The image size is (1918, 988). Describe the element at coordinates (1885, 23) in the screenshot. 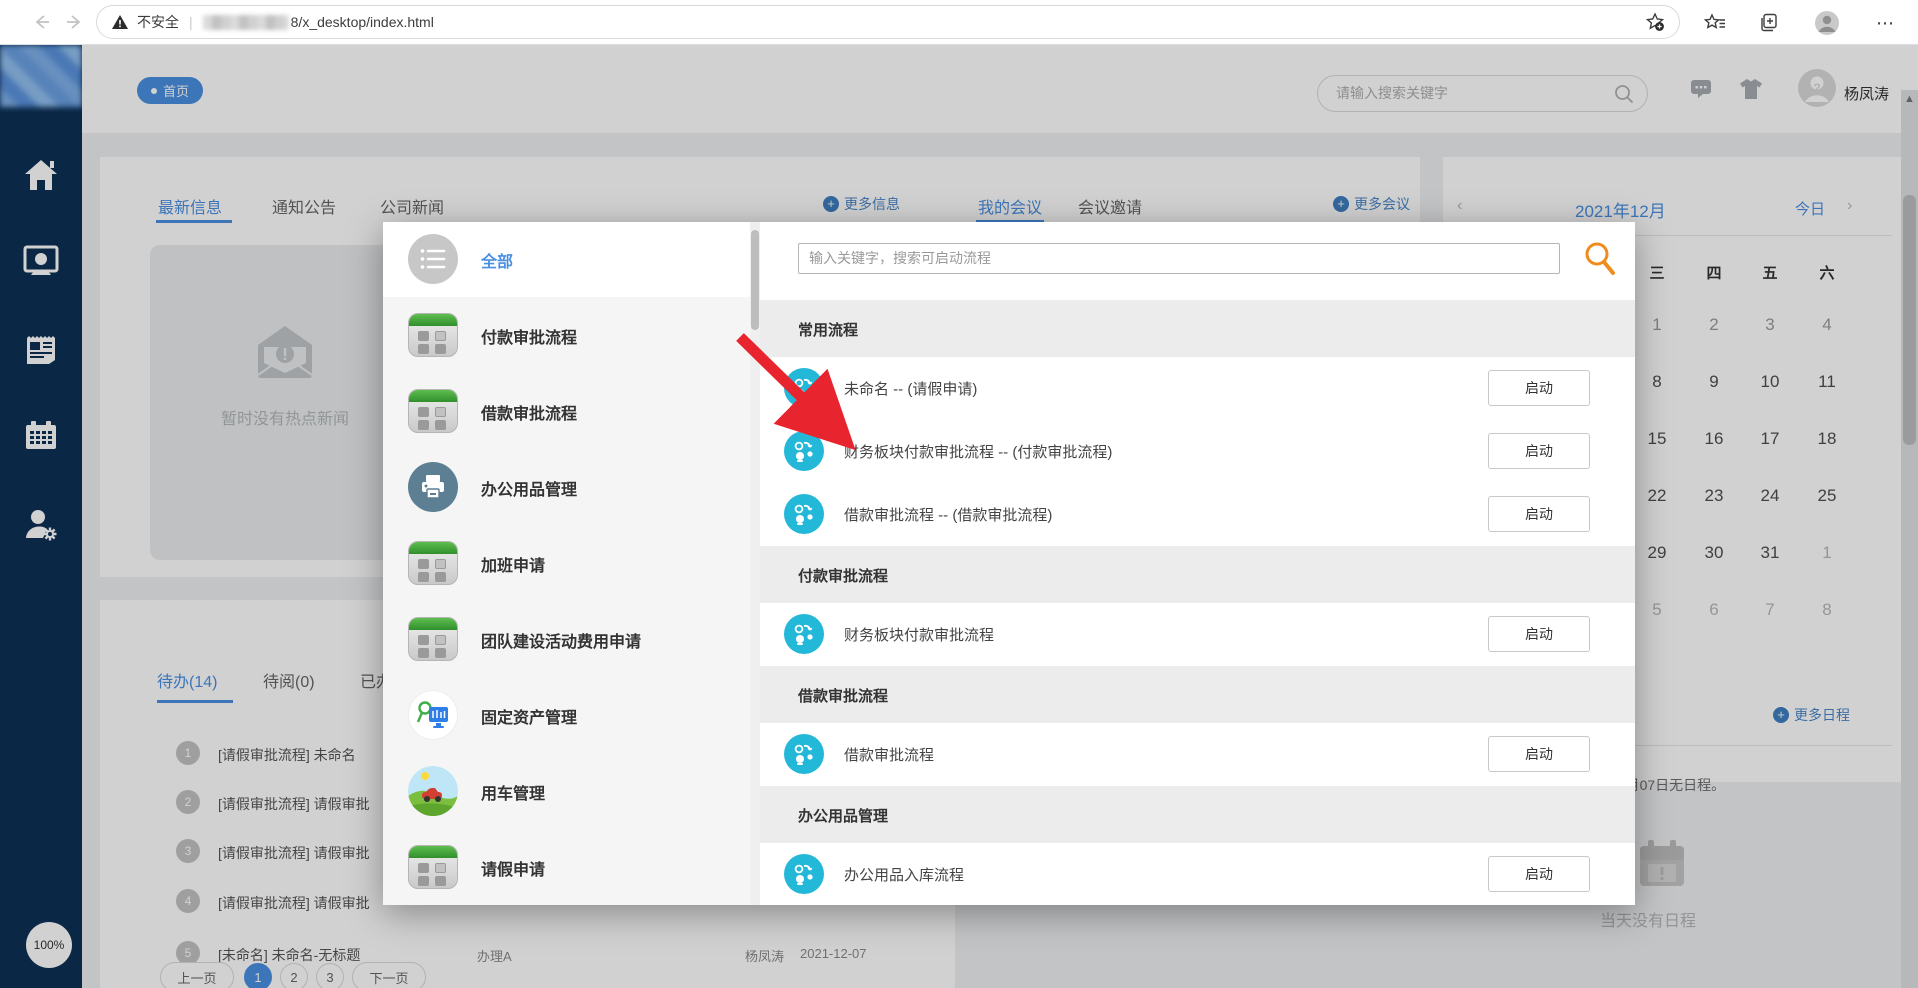

I see `browser-menu-icon: ⋯` at that location.